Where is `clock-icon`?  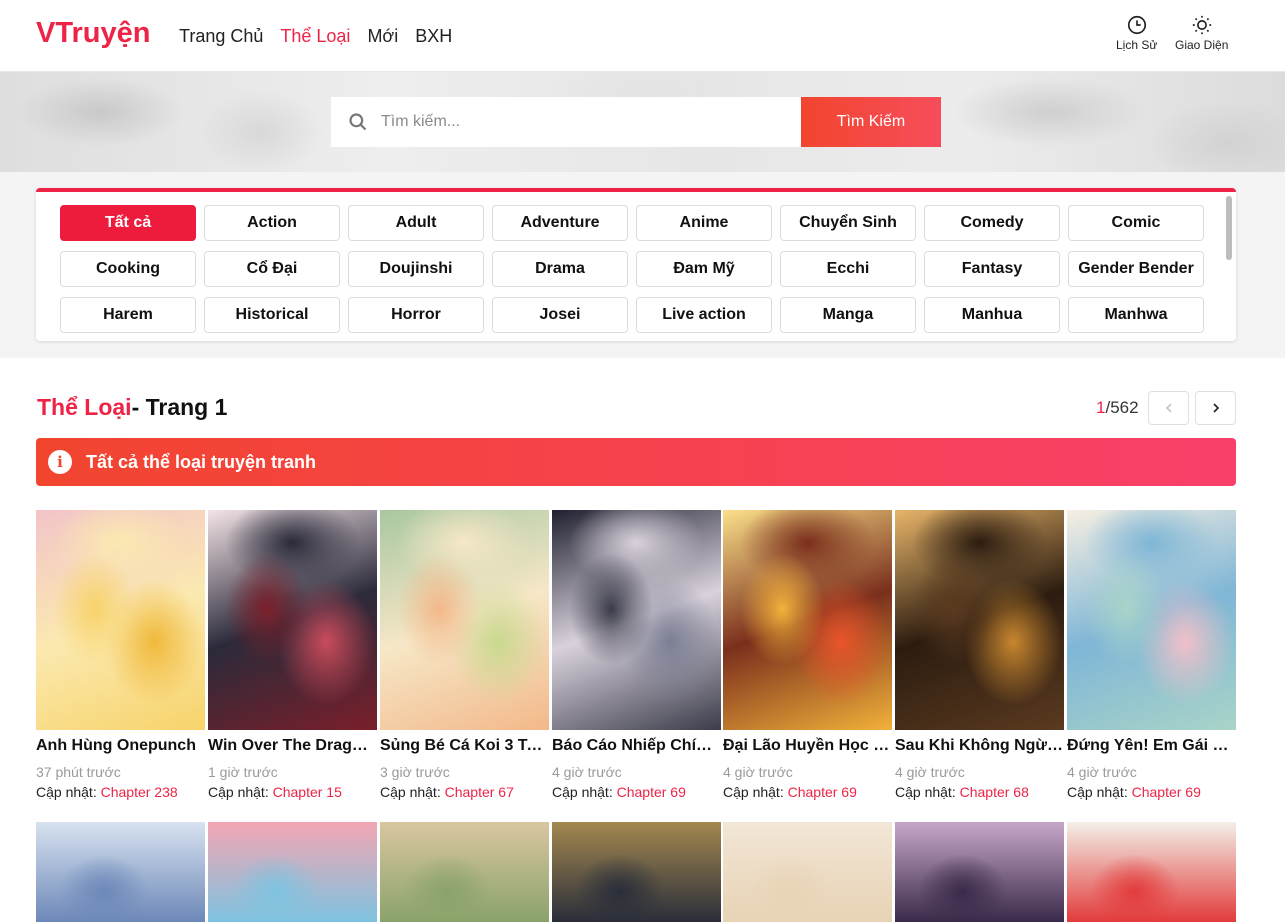 clock-icon is located at coordinates (1136, 25).